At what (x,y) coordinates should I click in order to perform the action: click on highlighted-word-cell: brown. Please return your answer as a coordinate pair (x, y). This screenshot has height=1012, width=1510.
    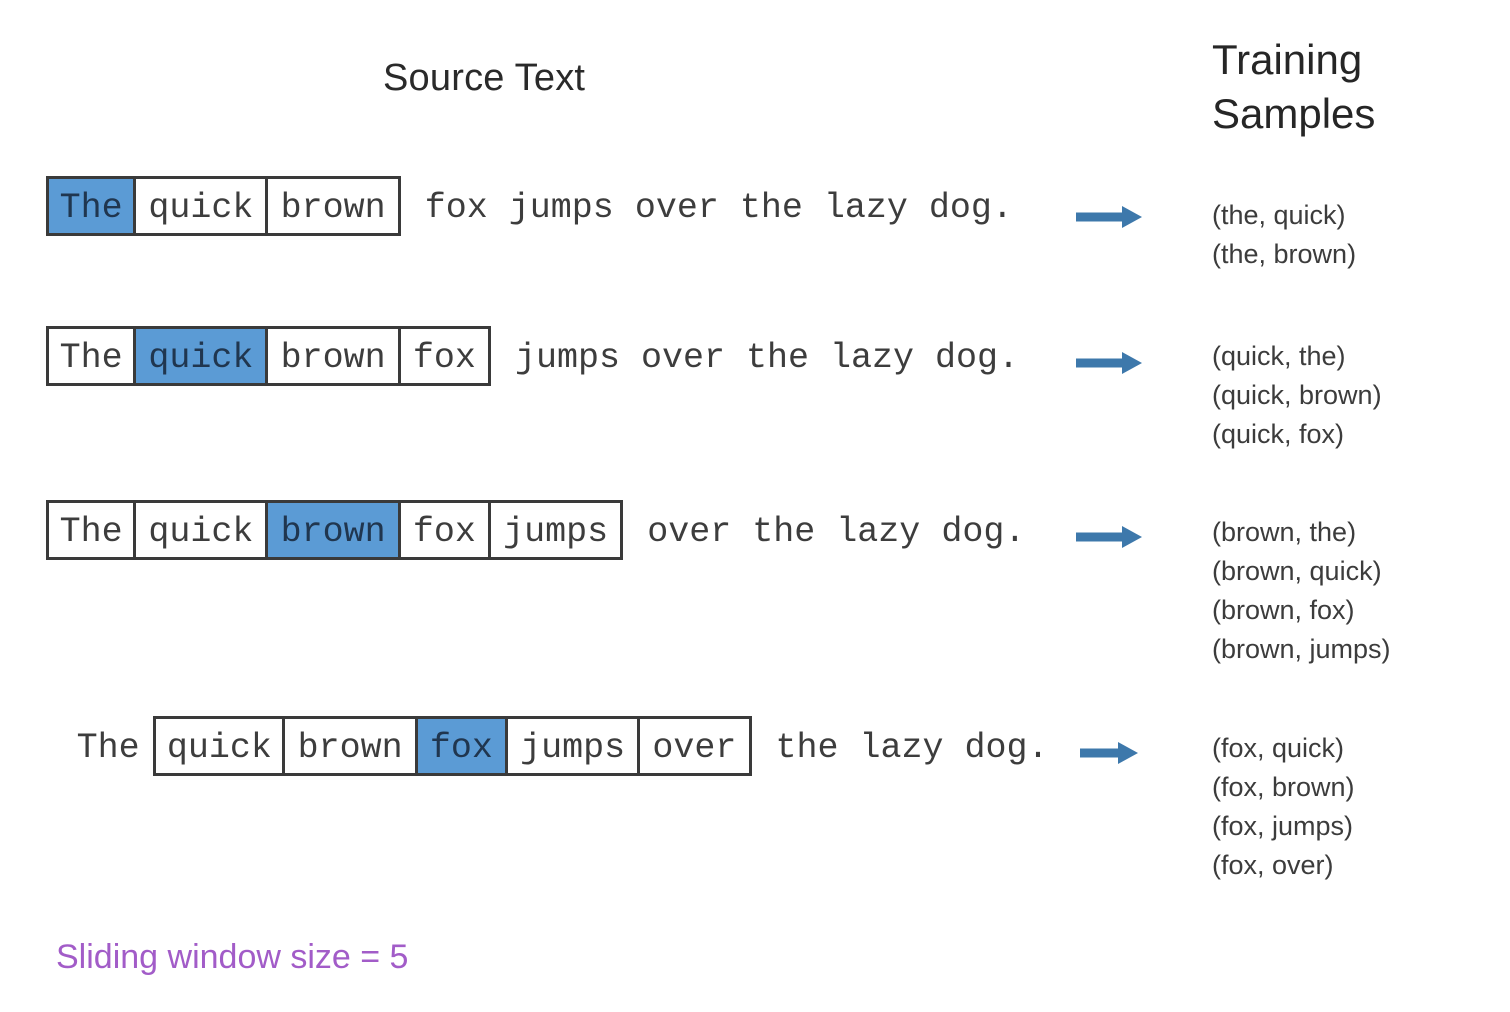
    Looking at the image, I should click on (334, 530).